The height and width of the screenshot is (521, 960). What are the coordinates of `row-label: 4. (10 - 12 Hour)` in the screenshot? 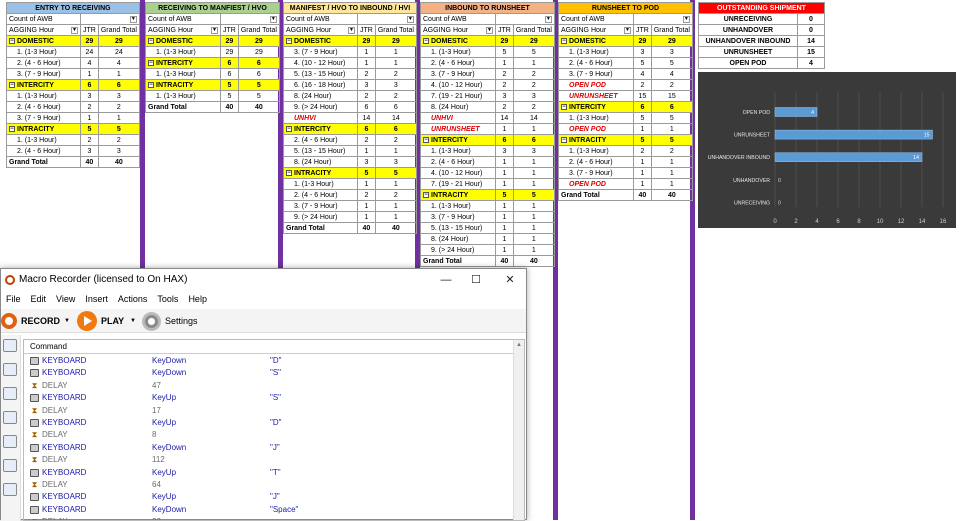 It's located at (458, 173).